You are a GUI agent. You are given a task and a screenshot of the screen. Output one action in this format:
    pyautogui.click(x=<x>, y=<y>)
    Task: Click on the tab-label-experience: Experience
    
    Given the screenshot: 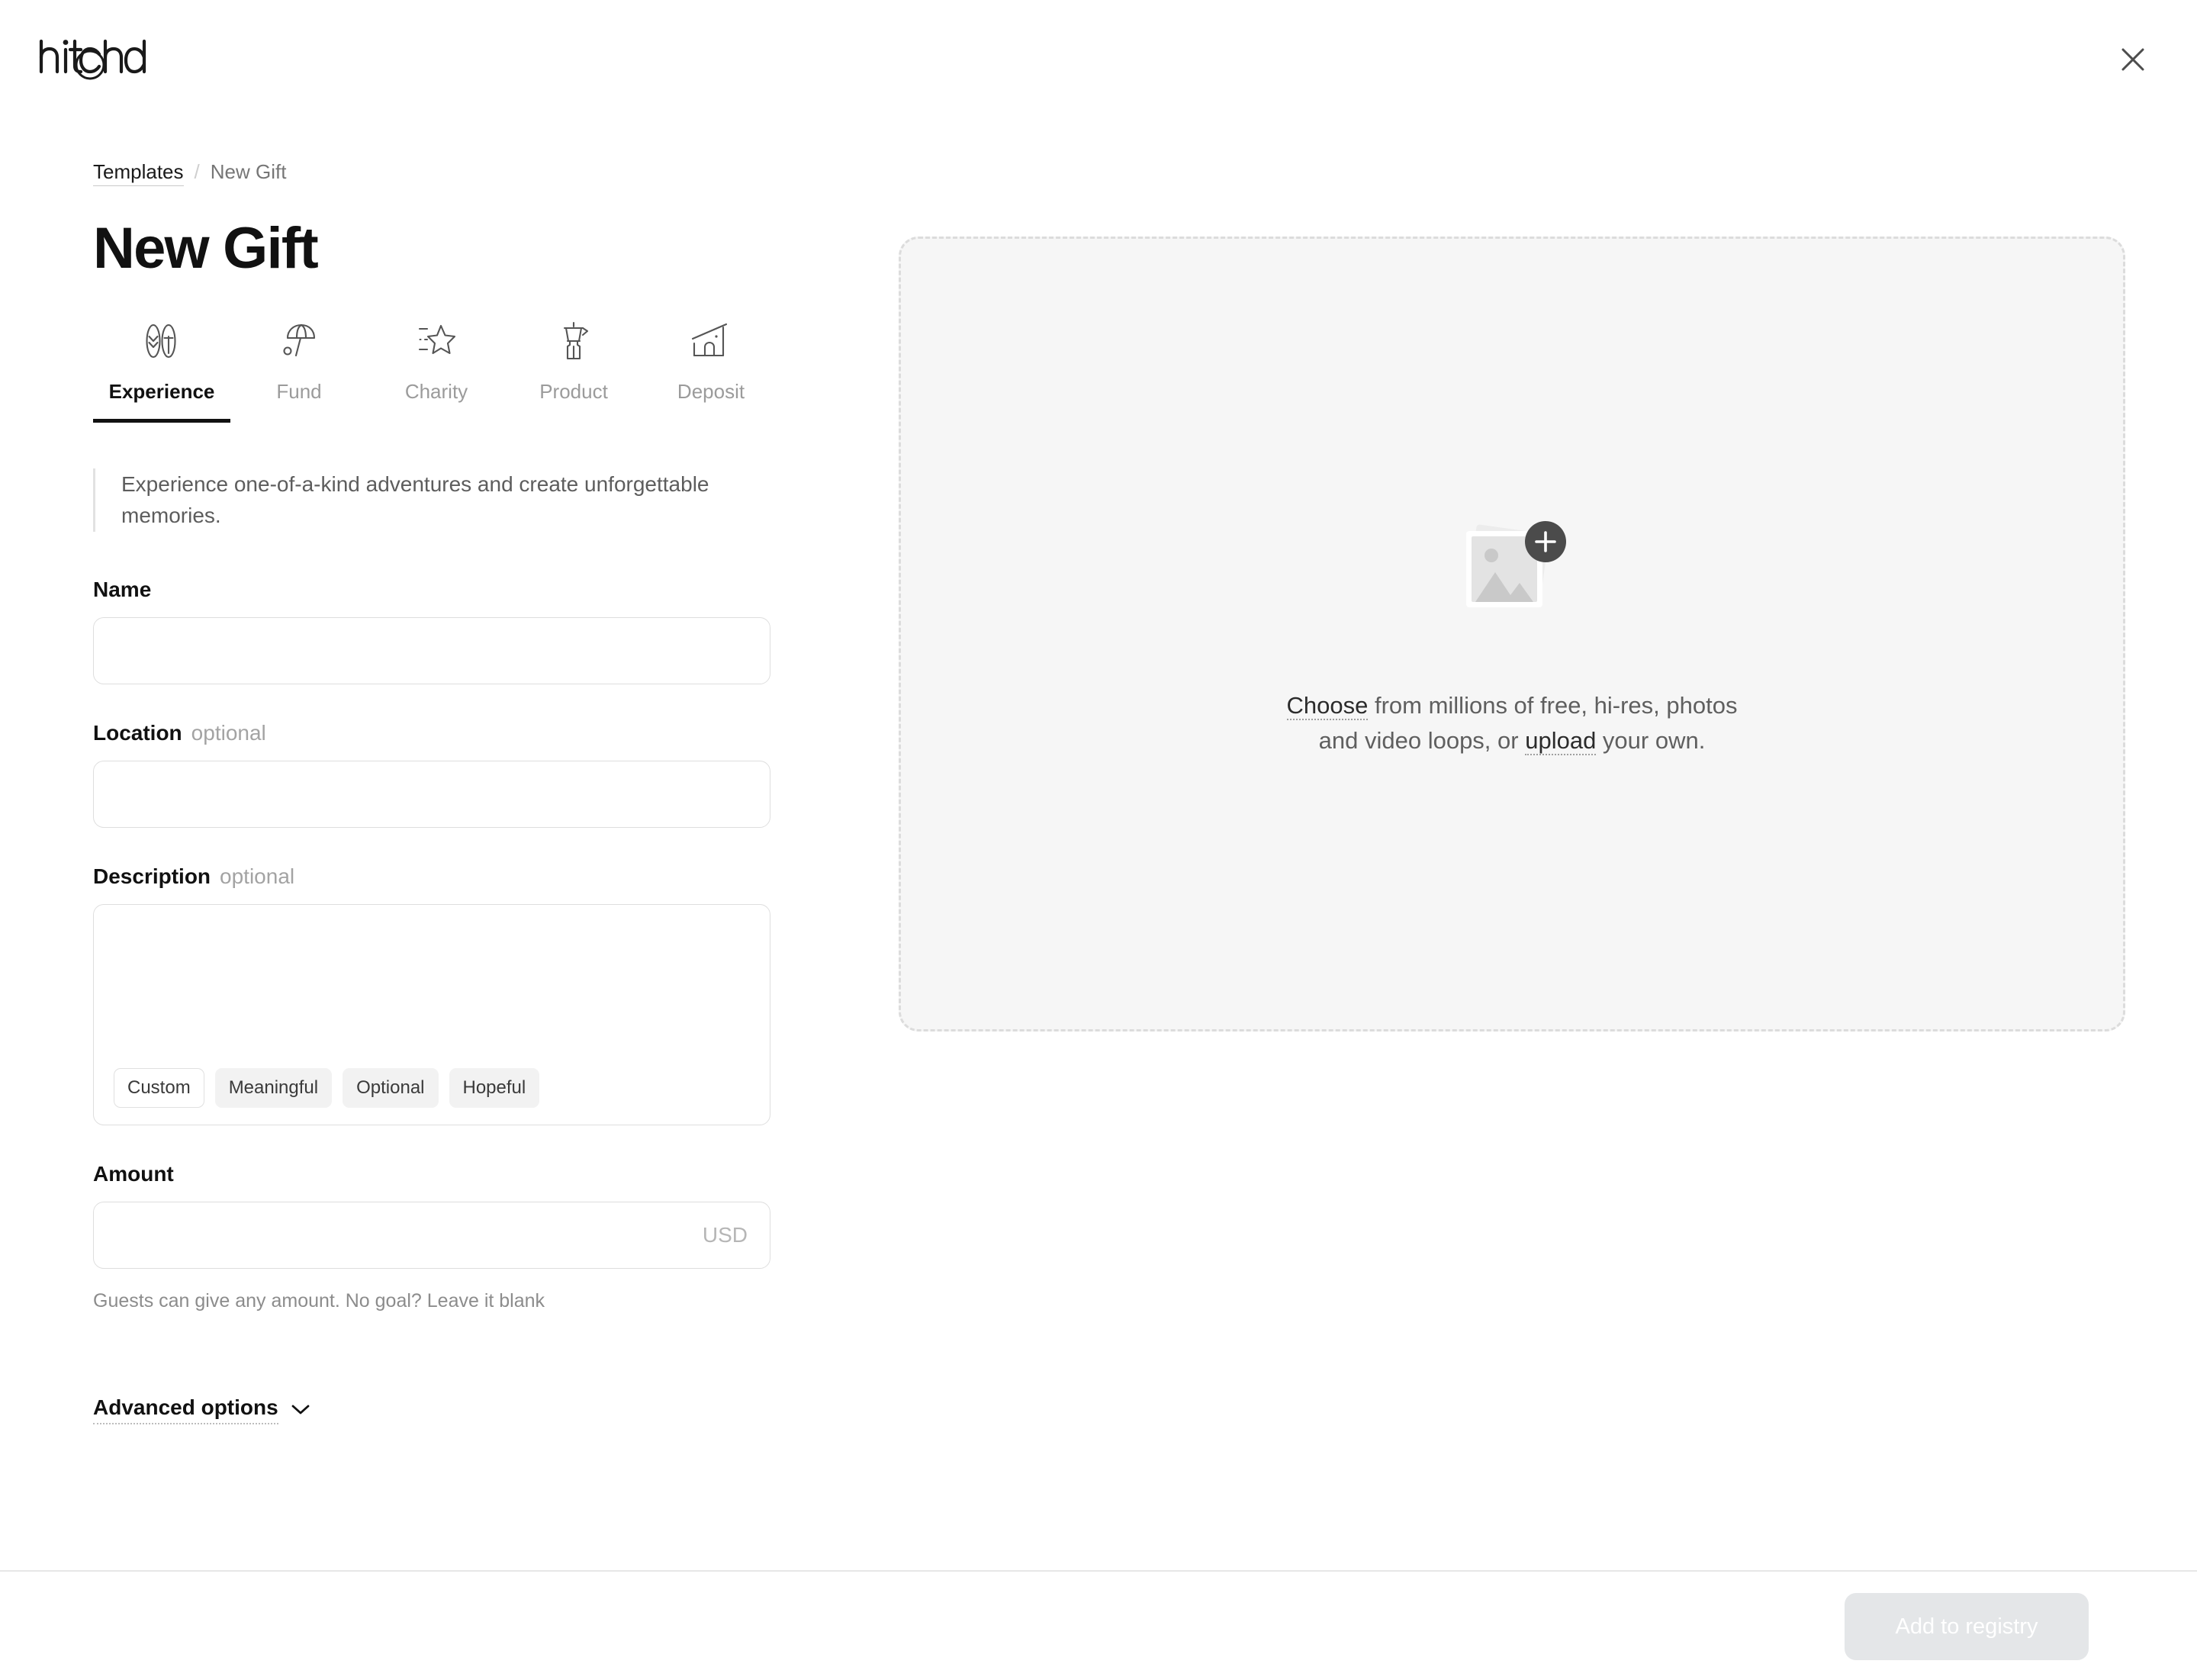 What is the action you would take?
    pyautogui.click(x=161, y=392)
    